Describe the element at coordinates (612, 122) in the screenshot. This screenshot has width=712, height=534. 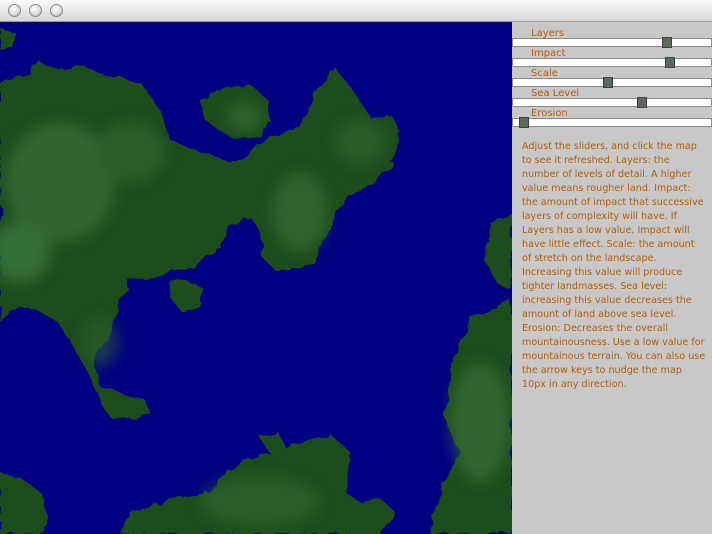
I see `erosion-slider` at that location.